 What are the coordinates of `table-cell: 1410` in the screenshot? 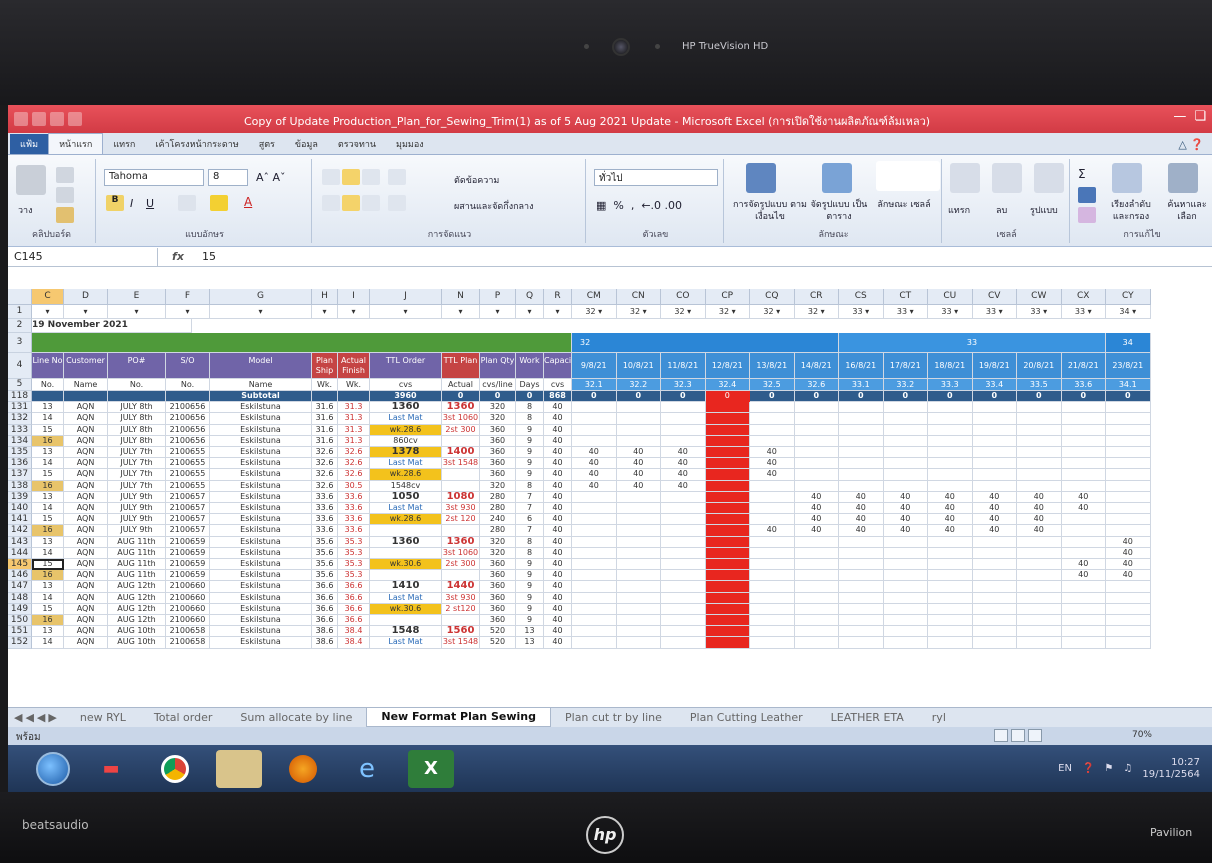 It's located at (406, 587).